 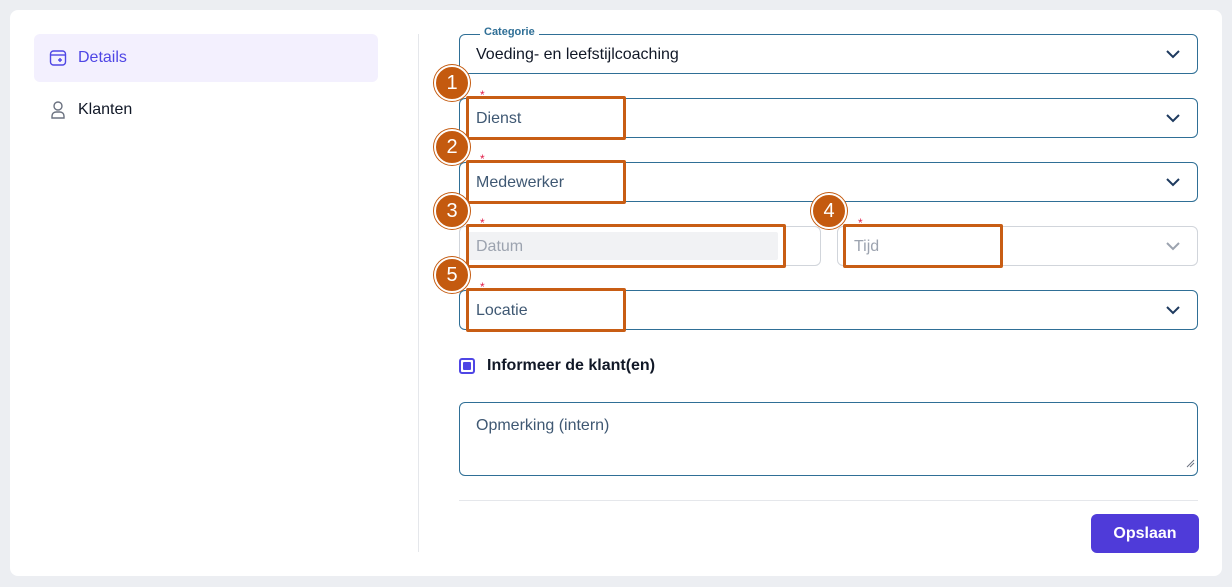 I want to click on highlight-box-locatie, so click(x=546, y=310).